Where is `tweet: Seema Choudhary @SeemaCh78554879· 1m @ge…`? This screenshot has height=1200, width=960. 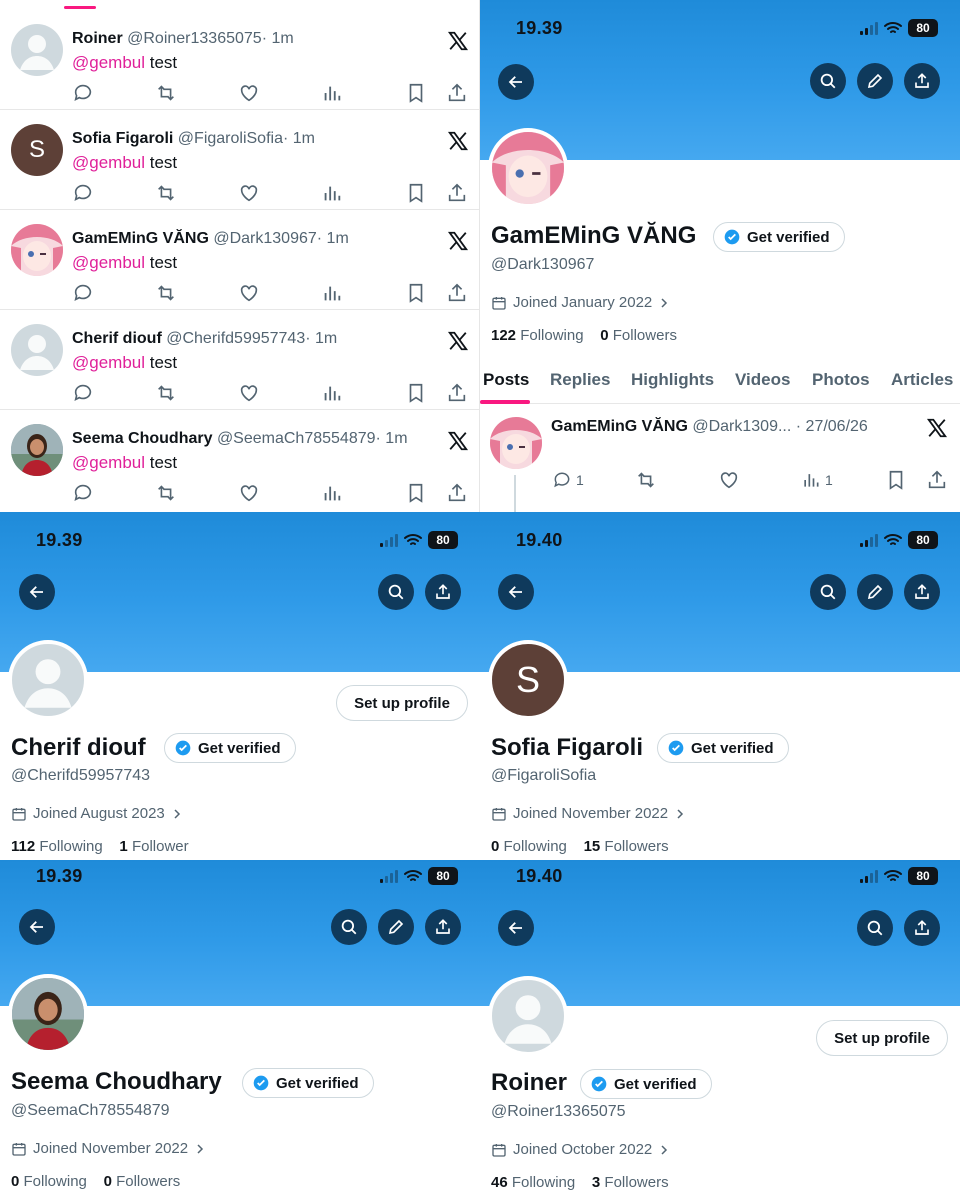 tweet: Seema Choudhary @SeemaCh78554879· 1m @ge… is located at coordinates (239, 460).